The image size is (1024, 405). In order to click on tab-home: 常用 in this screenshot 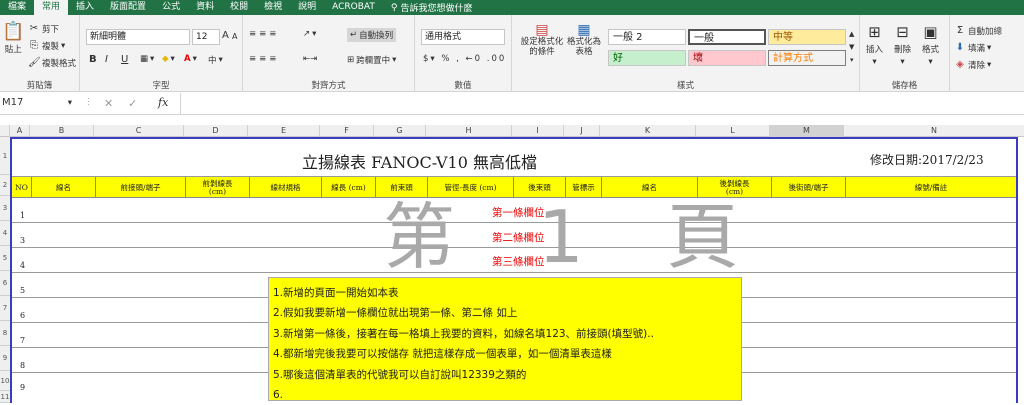, I will do `click(51, 7)`.